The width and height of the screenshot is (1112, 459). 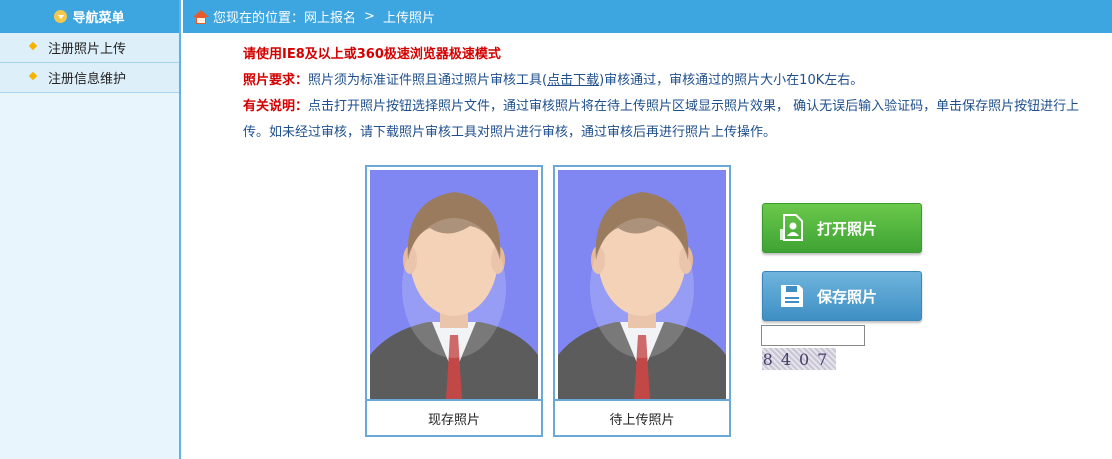 I want to click on sidebar-item-label: 注册照片上传, so click(x=87, y=49).